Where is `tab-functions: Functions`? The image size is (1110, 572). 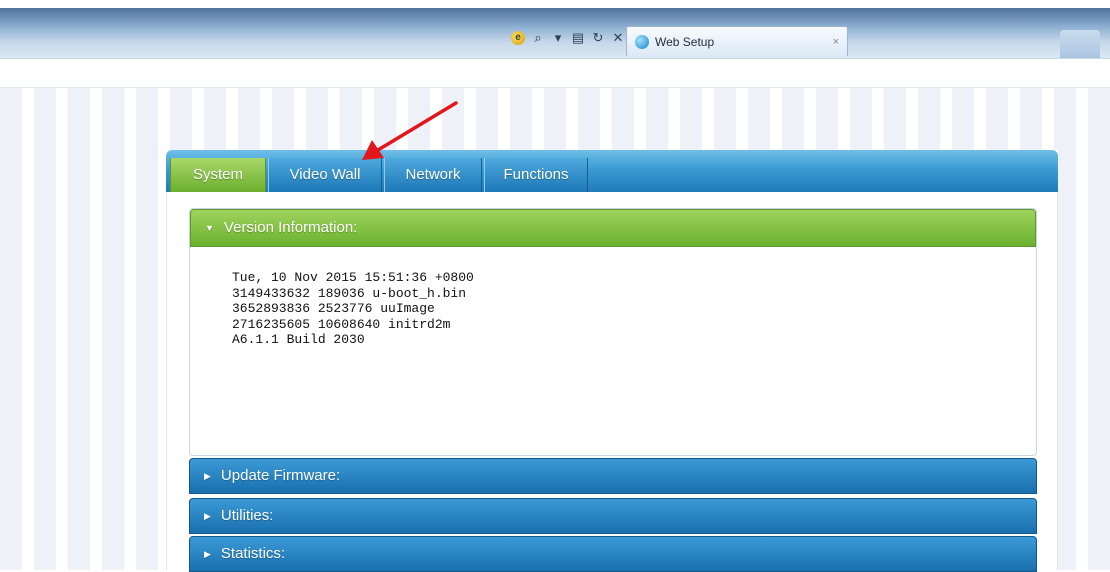 tab-functions: Functions is located at coordinates (536, 175).